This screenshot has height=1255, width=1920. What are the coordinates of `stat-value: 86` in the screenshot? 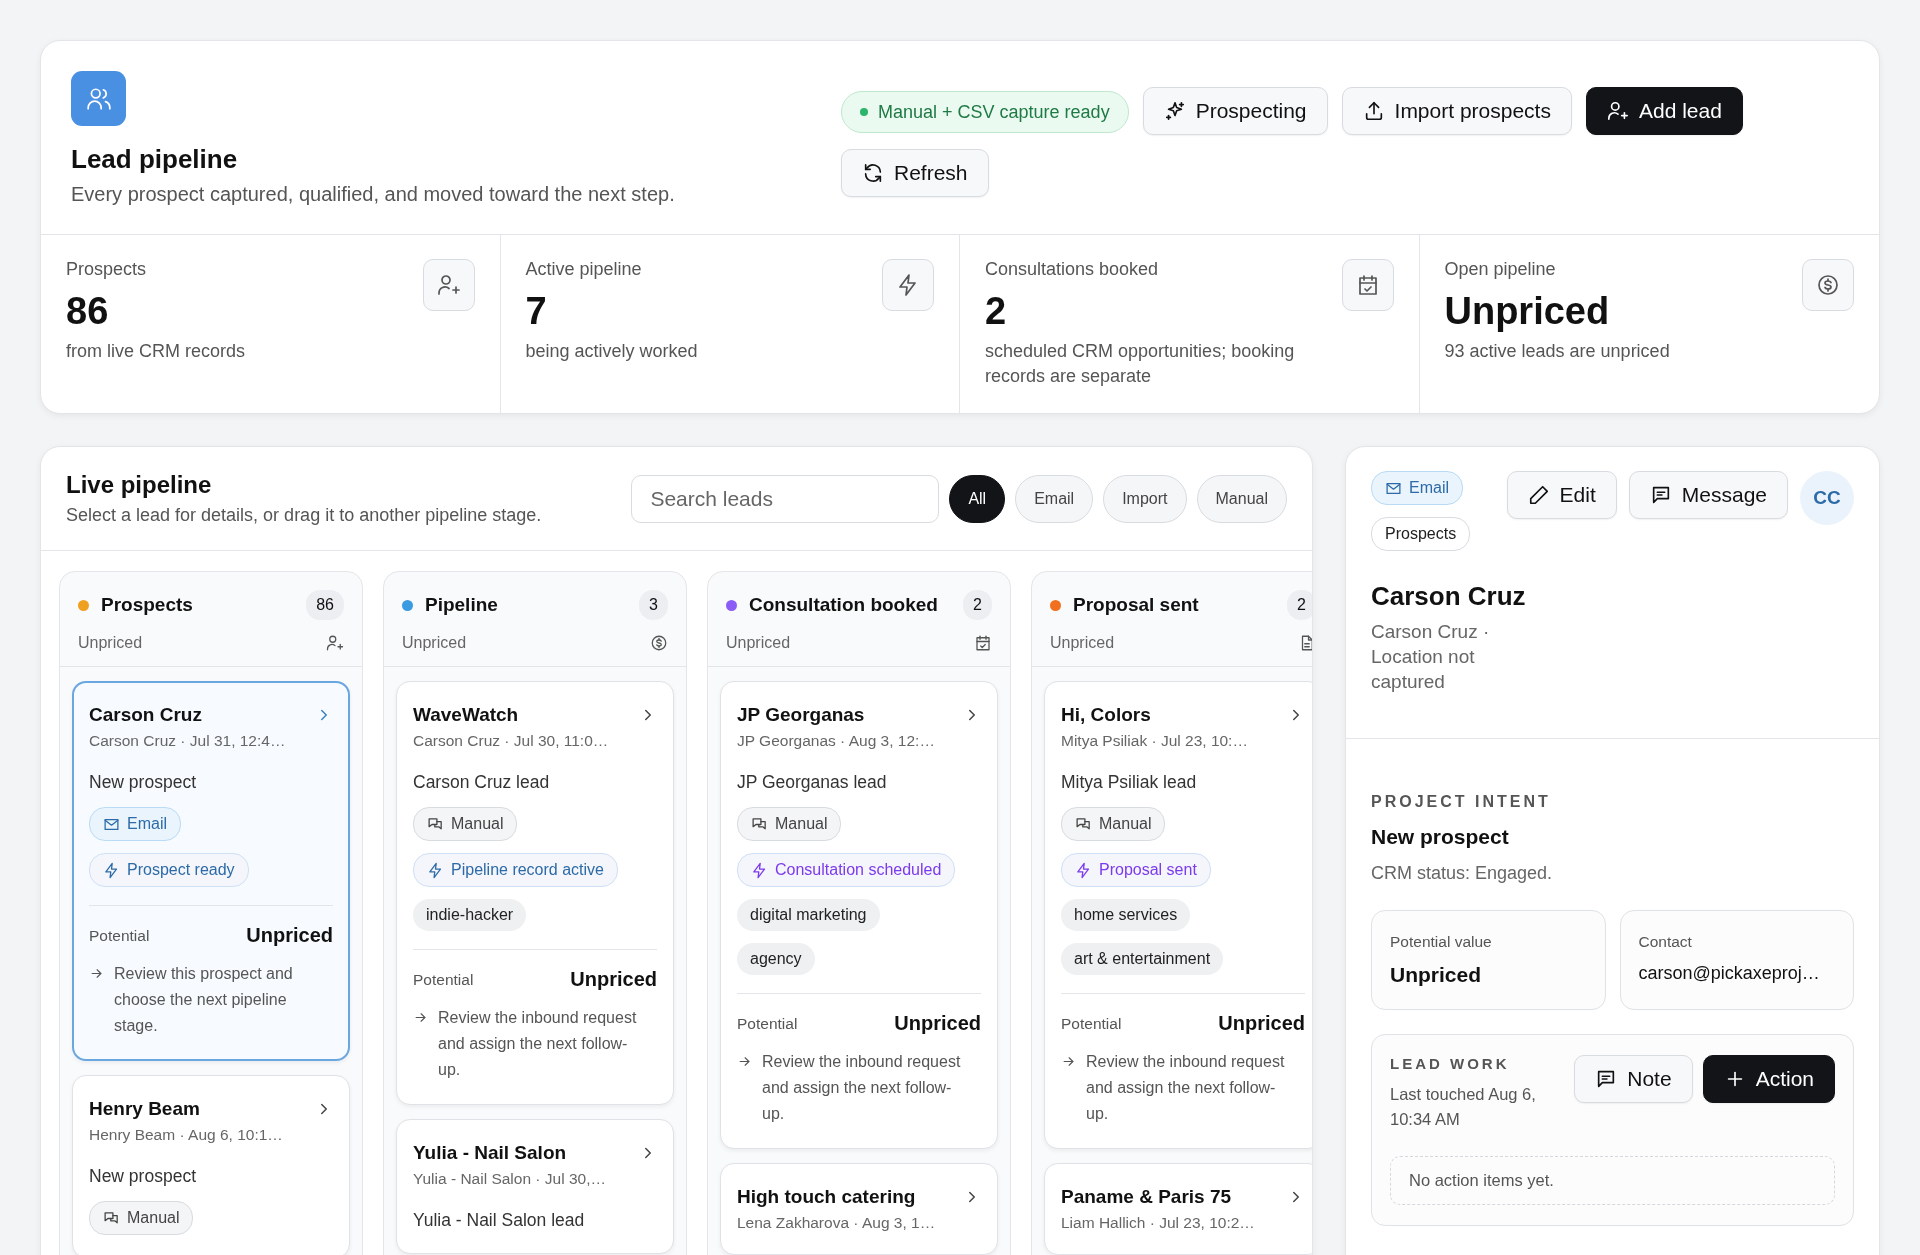 It's located at (88, 311).